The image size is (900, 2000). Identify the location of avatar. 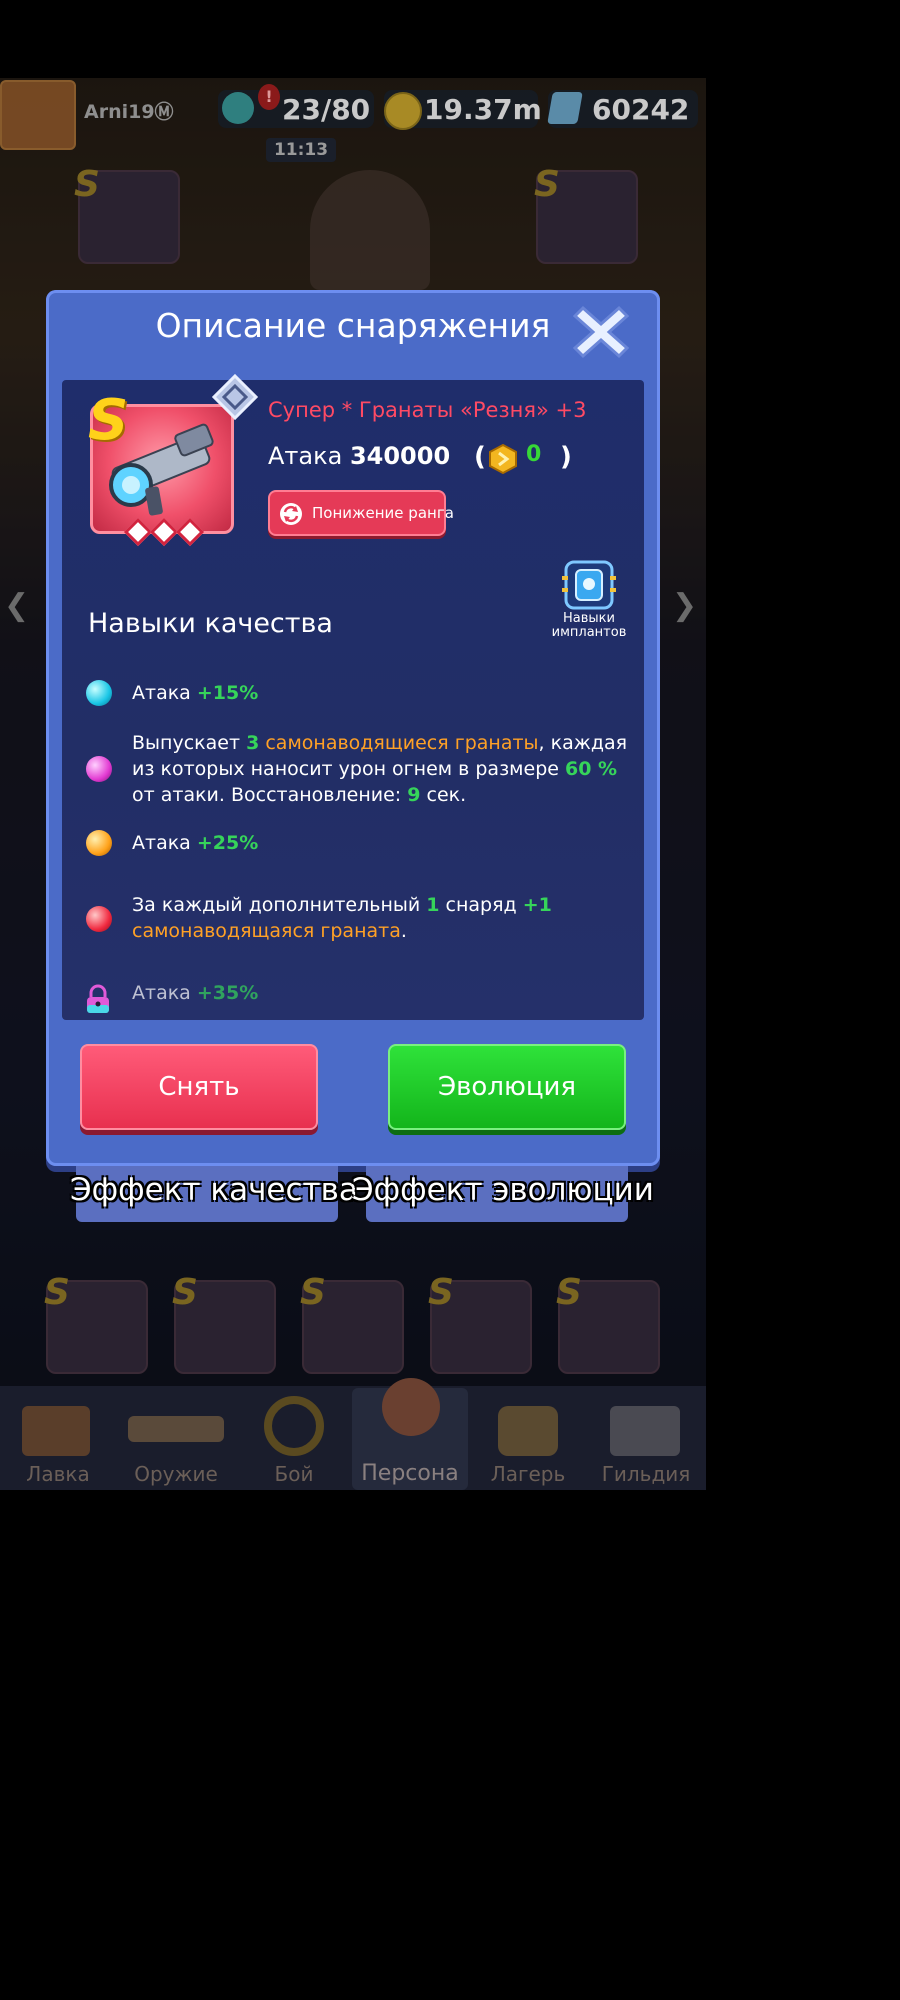
(38, 115).